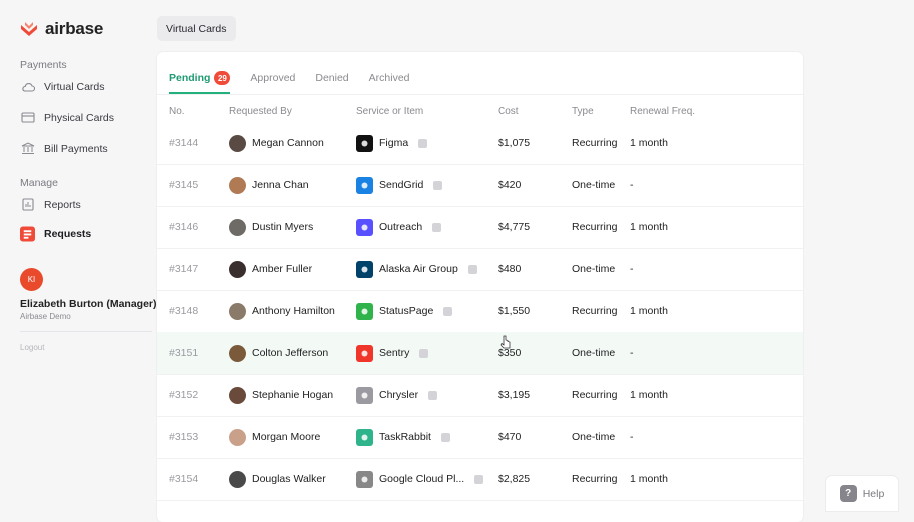  Describe the element at coordinates (281, 395) in the screenshot. I see `requester-cell: Stephanie Hogan` at that location.